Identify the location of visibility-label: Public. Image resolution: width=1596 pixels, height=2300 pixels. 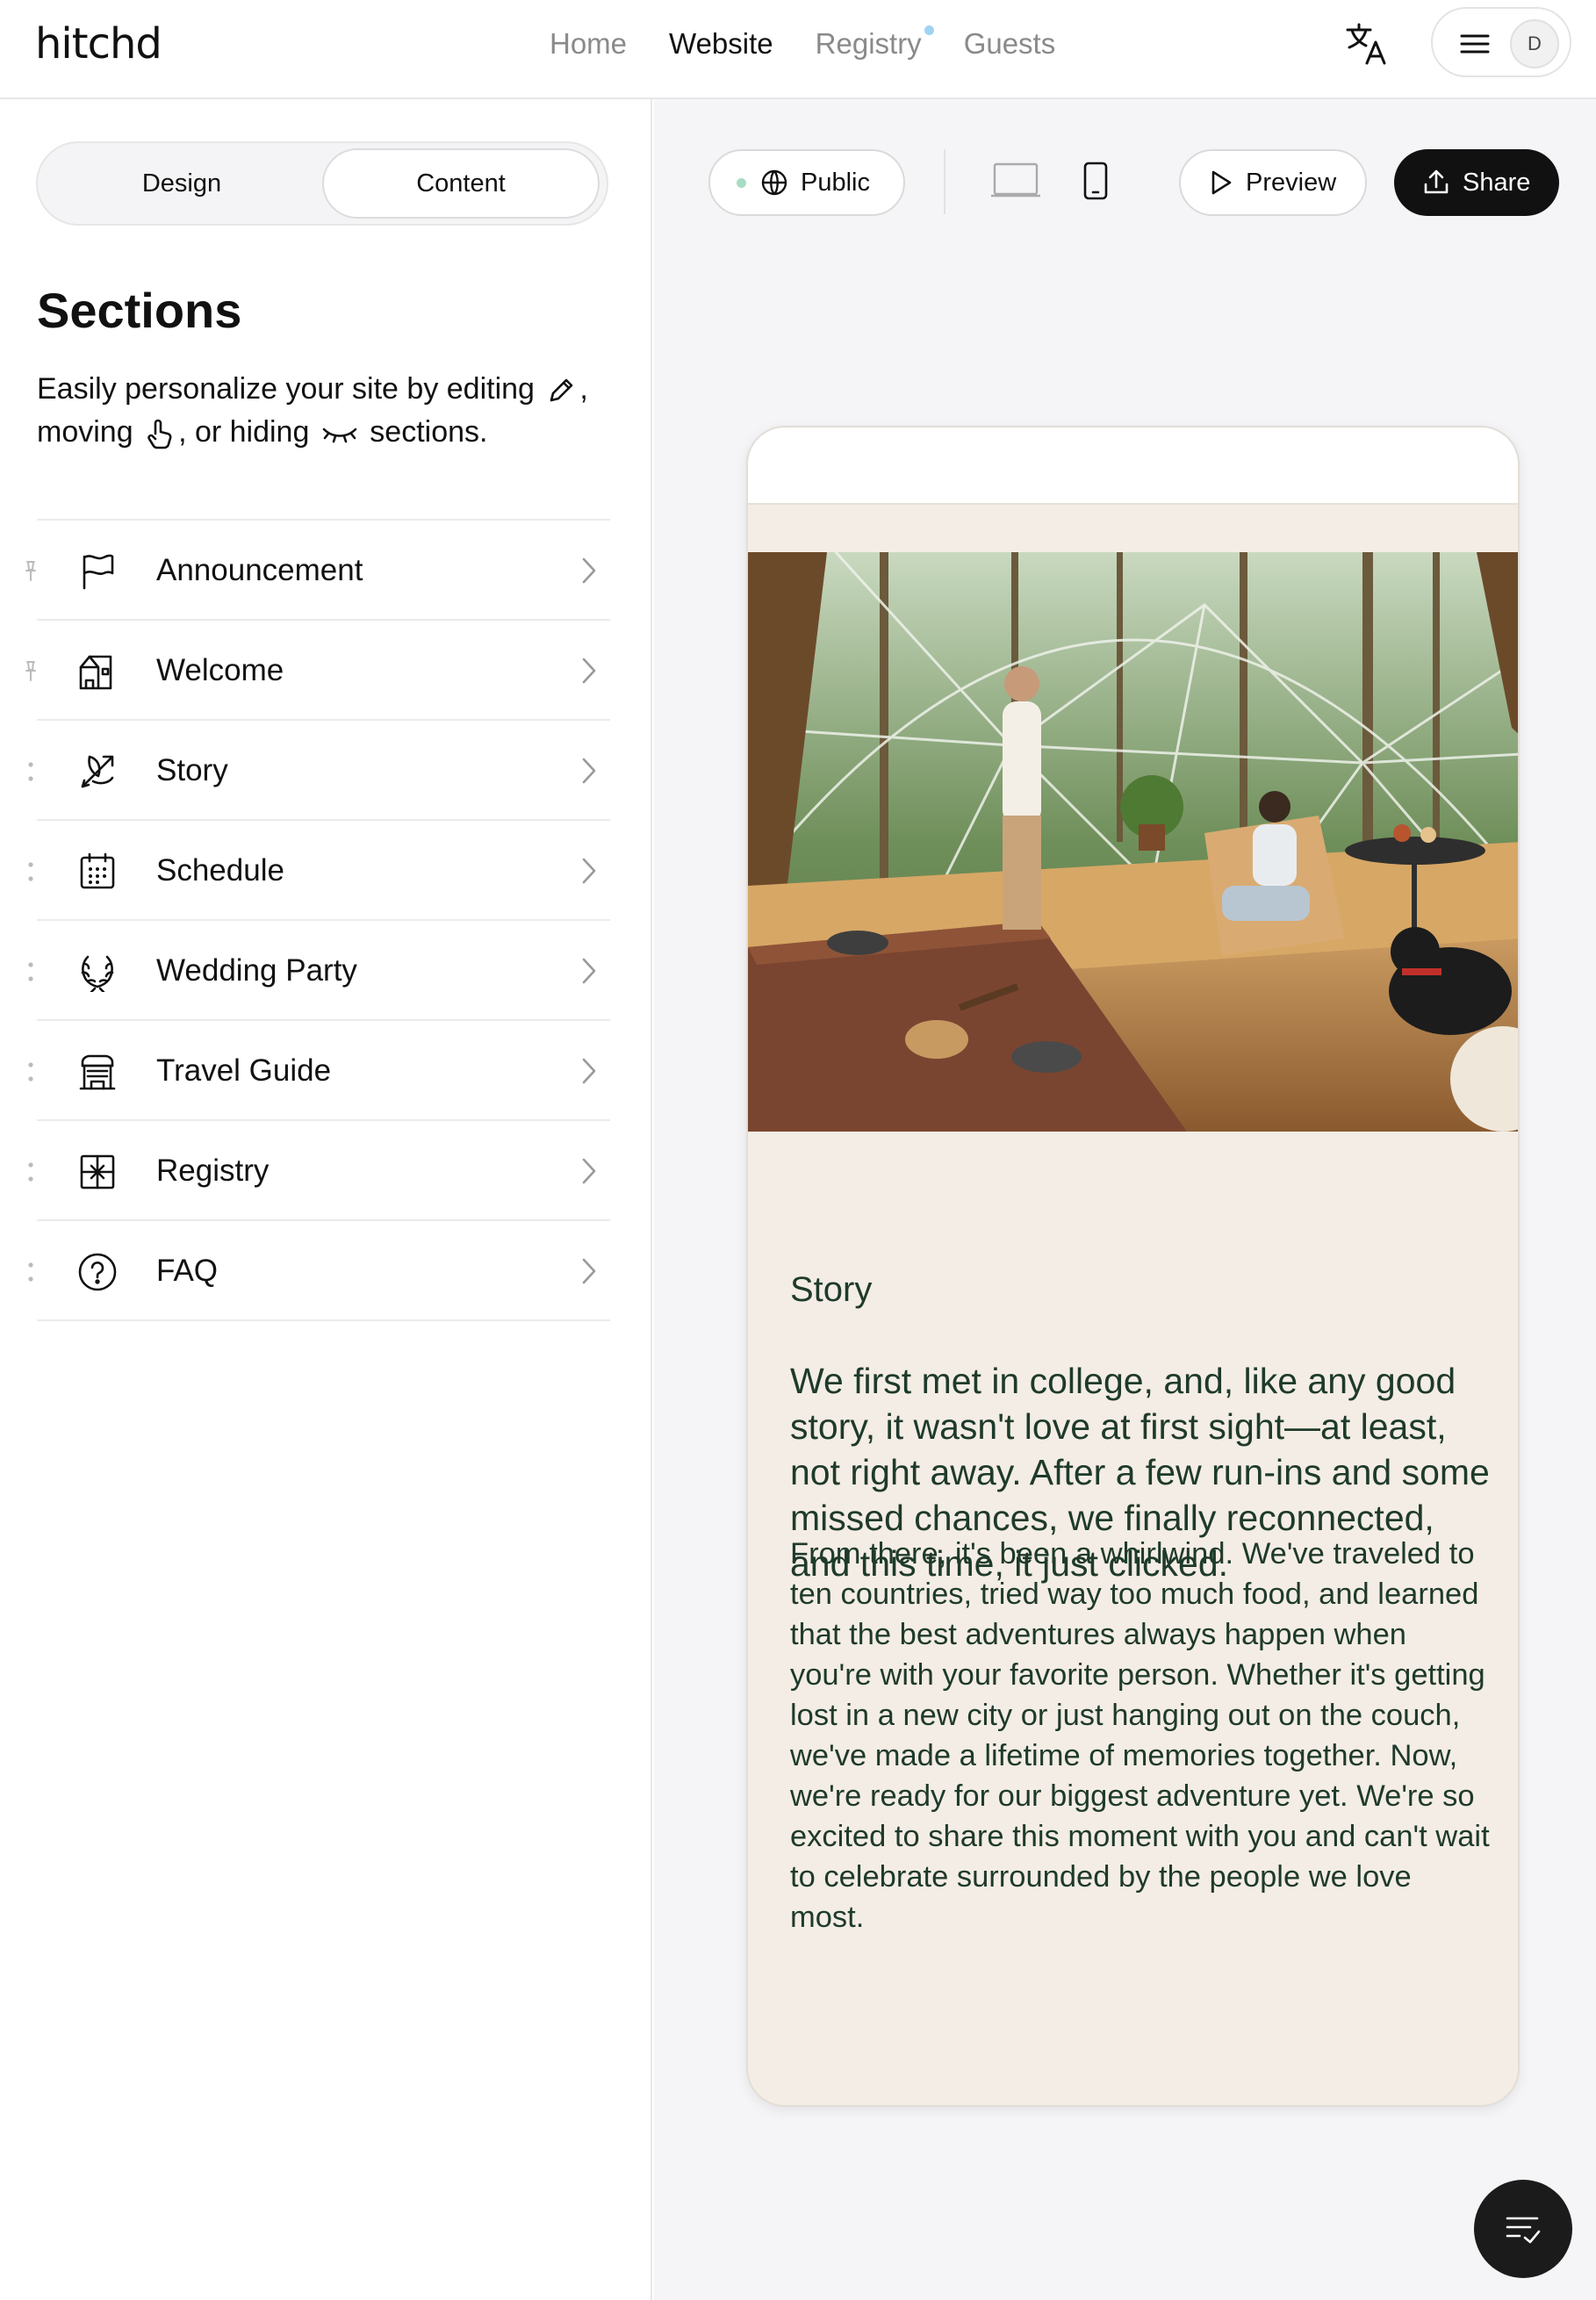
(835, 182).